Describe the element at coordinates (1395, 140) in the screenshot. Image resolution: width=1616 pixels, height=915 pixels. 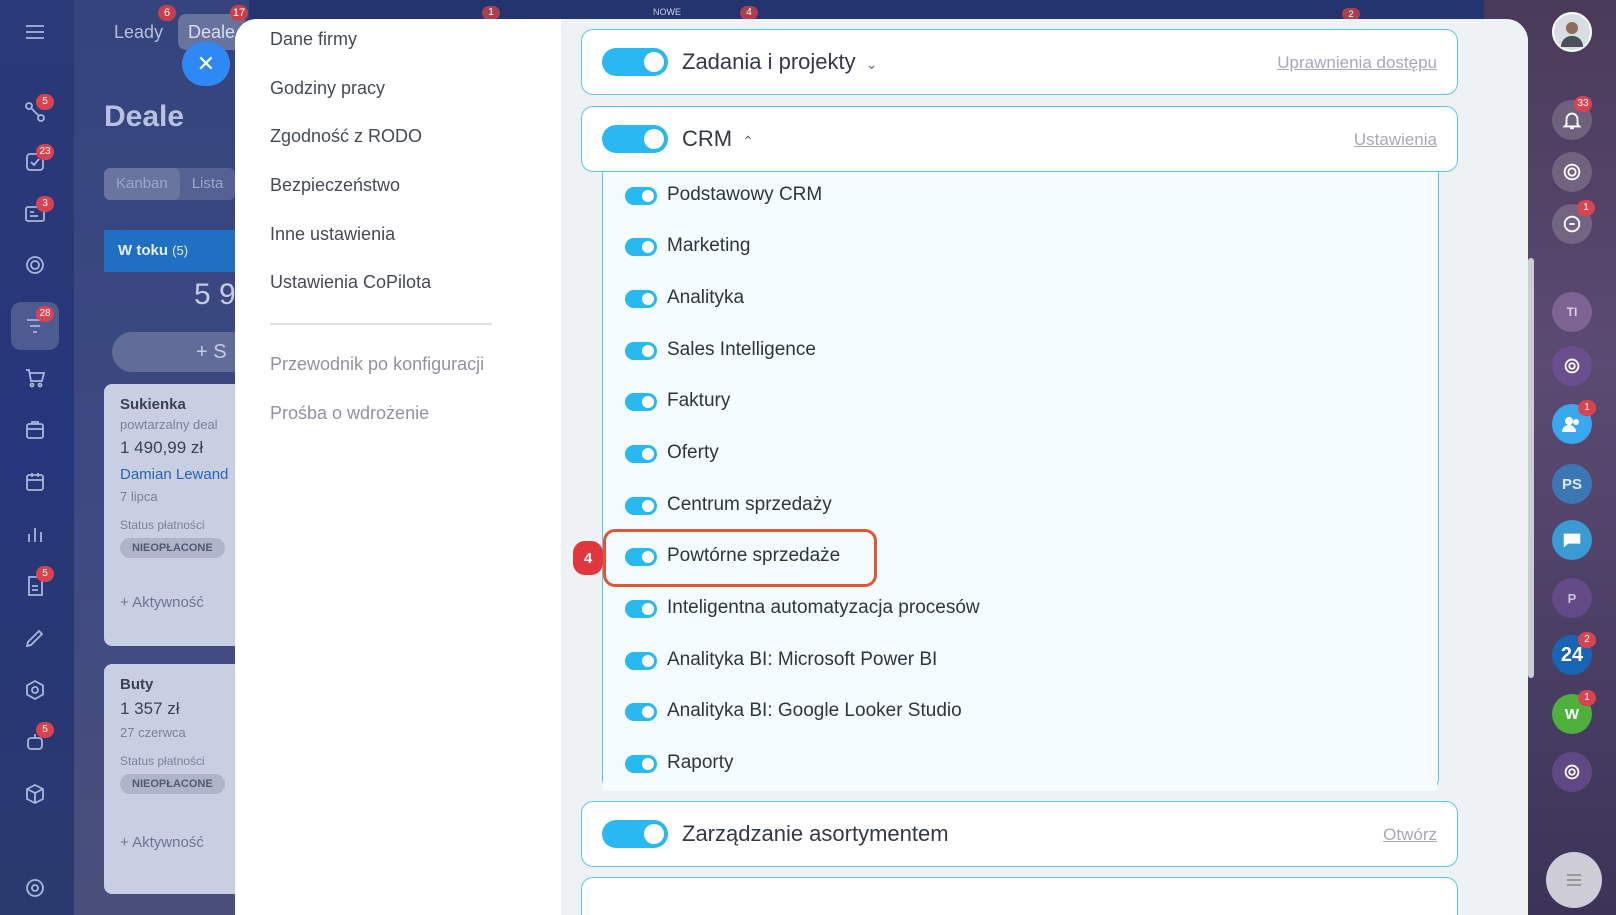
I see `crm-ustawienia-link: Ustawienia` at that location.